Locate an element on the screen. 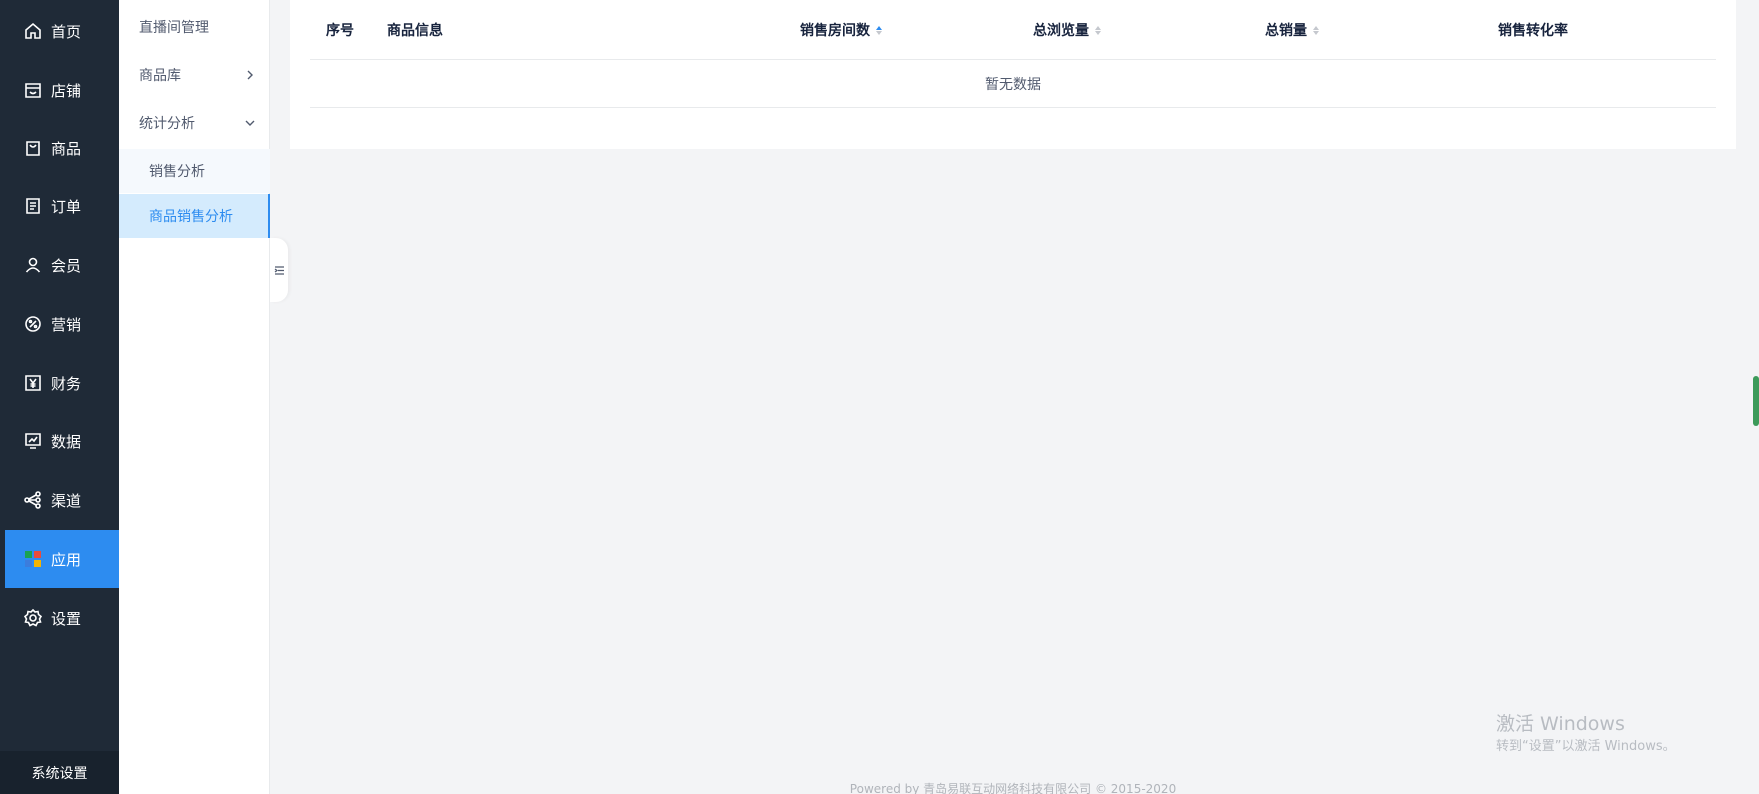 The width and height of the screenshot is (1759, 794). nav-label: 数据 is located at coordinates (66, 441).